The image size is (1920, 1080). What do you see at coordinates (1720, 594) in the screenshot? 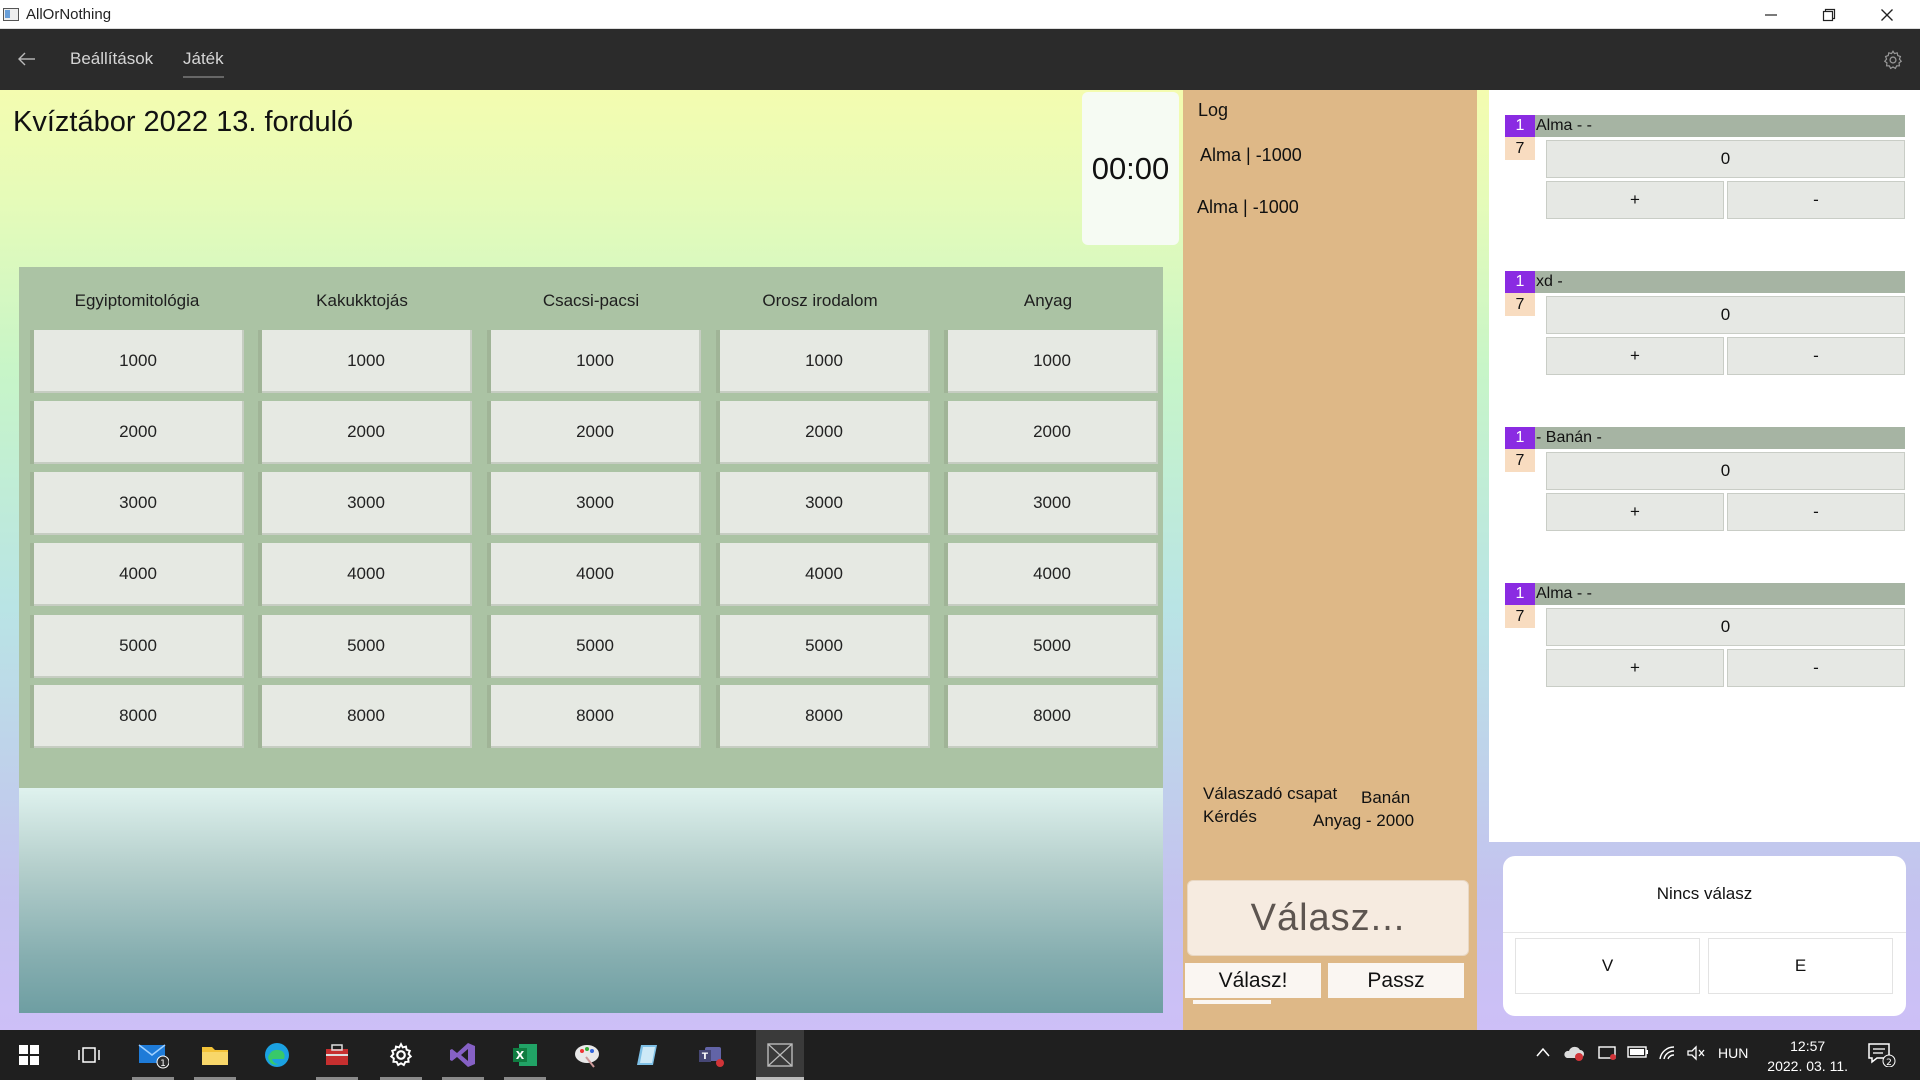
I see `team-name: Alma - -` at bounding box center [1720, 594].